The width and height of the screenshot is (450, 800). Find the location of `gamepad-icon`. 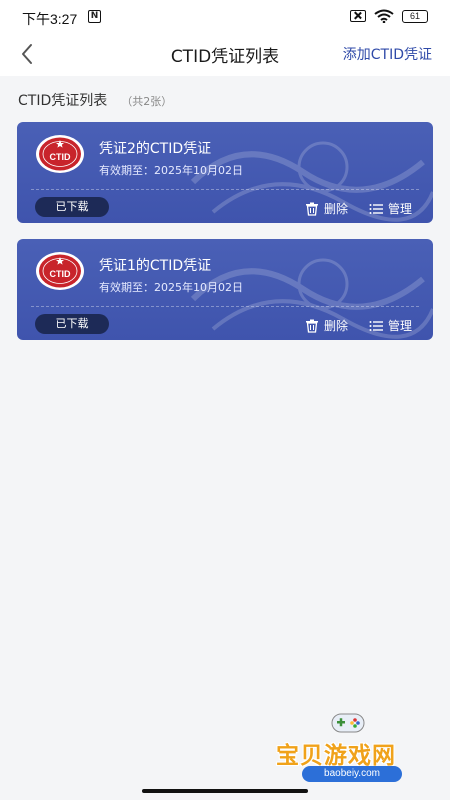

gamepad-icon is located at coordinates (348, 723).